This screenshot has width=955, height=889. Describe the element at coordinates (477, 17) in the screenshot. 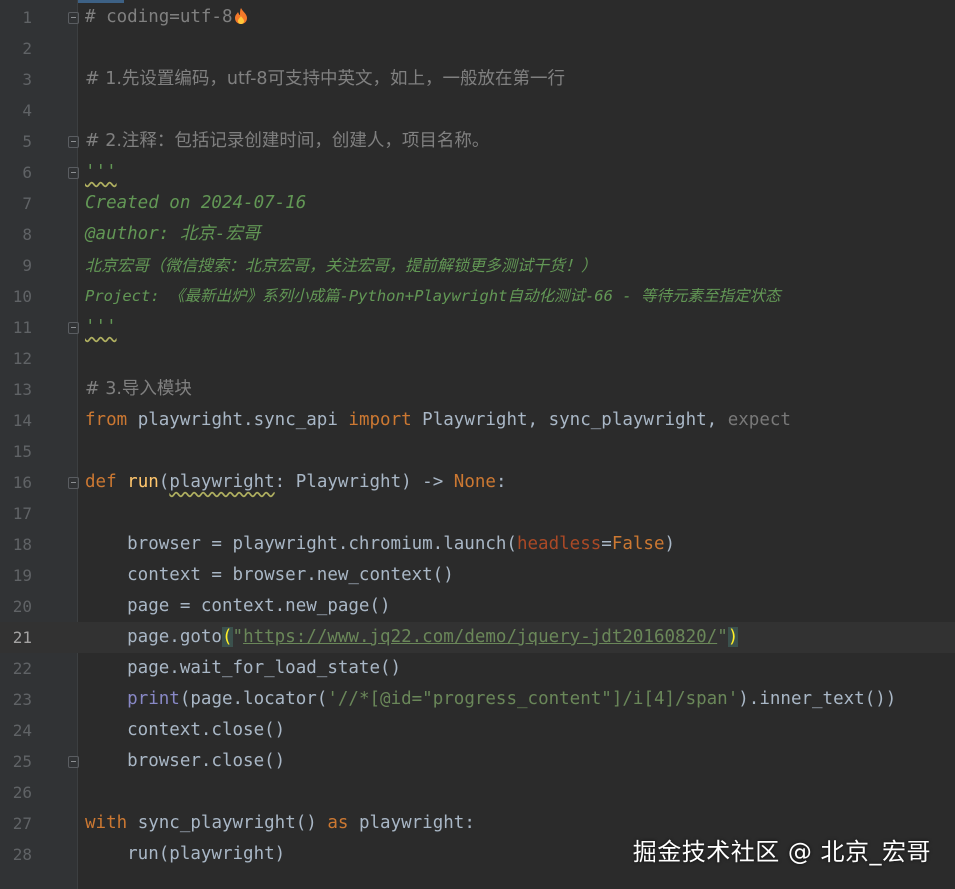

I see `code-line-1: 1 # coding=utf-8` at that location.